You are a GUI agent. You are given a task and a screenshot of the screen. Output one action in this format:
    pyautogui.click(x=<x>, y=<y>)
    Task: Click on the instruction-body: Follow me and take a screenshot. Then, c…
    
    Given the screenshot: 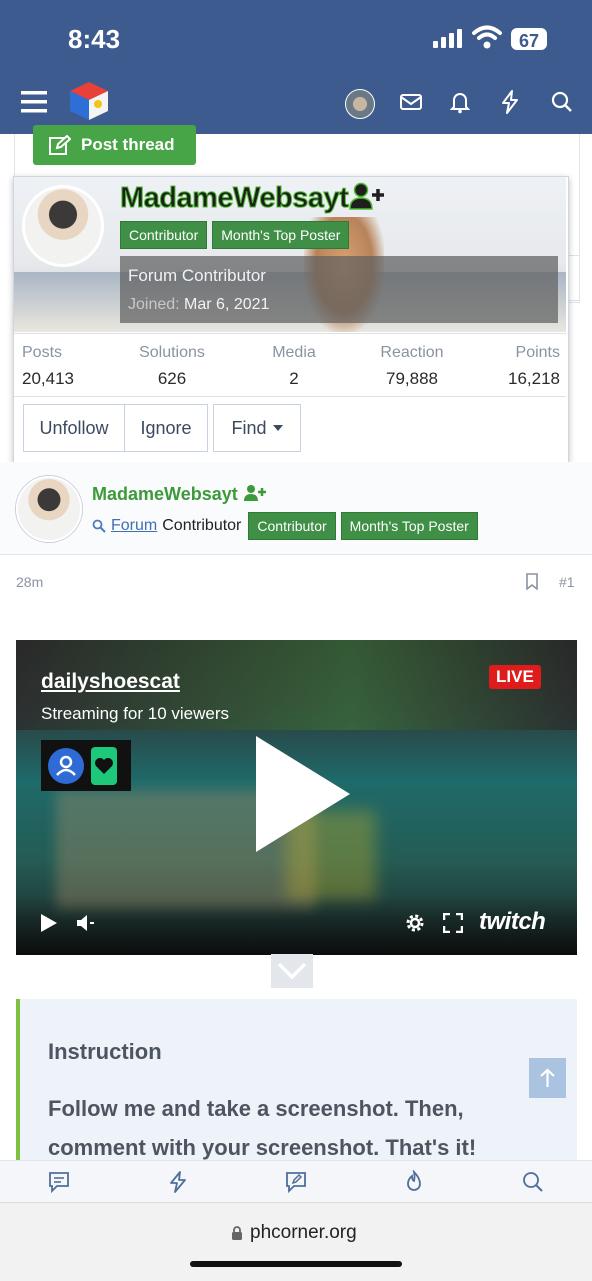 What is the action you would take?
    pyautogui.click(x=262, y=1128)
    